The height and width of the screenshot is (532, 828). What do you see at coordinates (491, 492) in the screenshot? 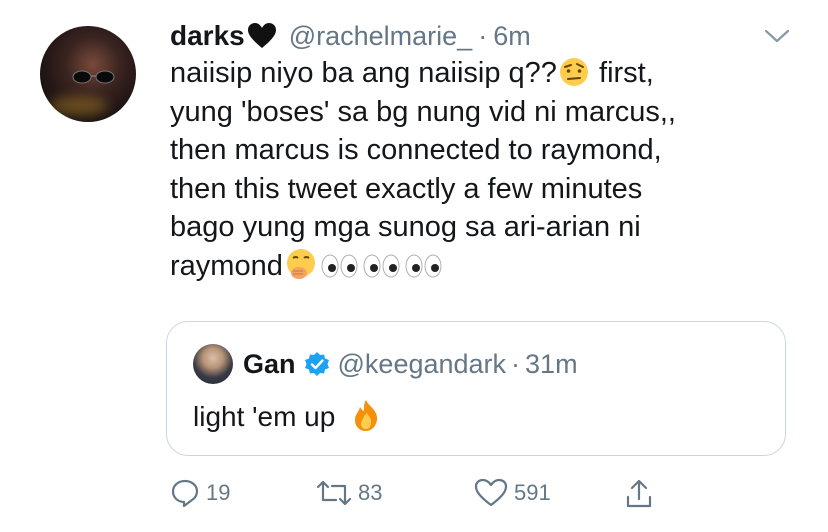
I see `heart-outline-icon` at bounding box center [491, 492].